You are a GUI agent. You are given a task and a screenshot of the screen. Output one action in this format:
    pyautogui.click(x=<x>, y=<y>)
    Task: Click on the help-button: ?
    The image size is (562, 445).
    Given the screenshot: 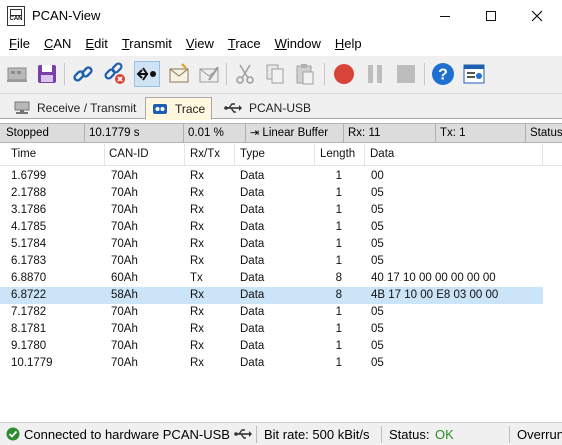 What is the action you would take?
    pyautogui.click(x=443, y=74)
    